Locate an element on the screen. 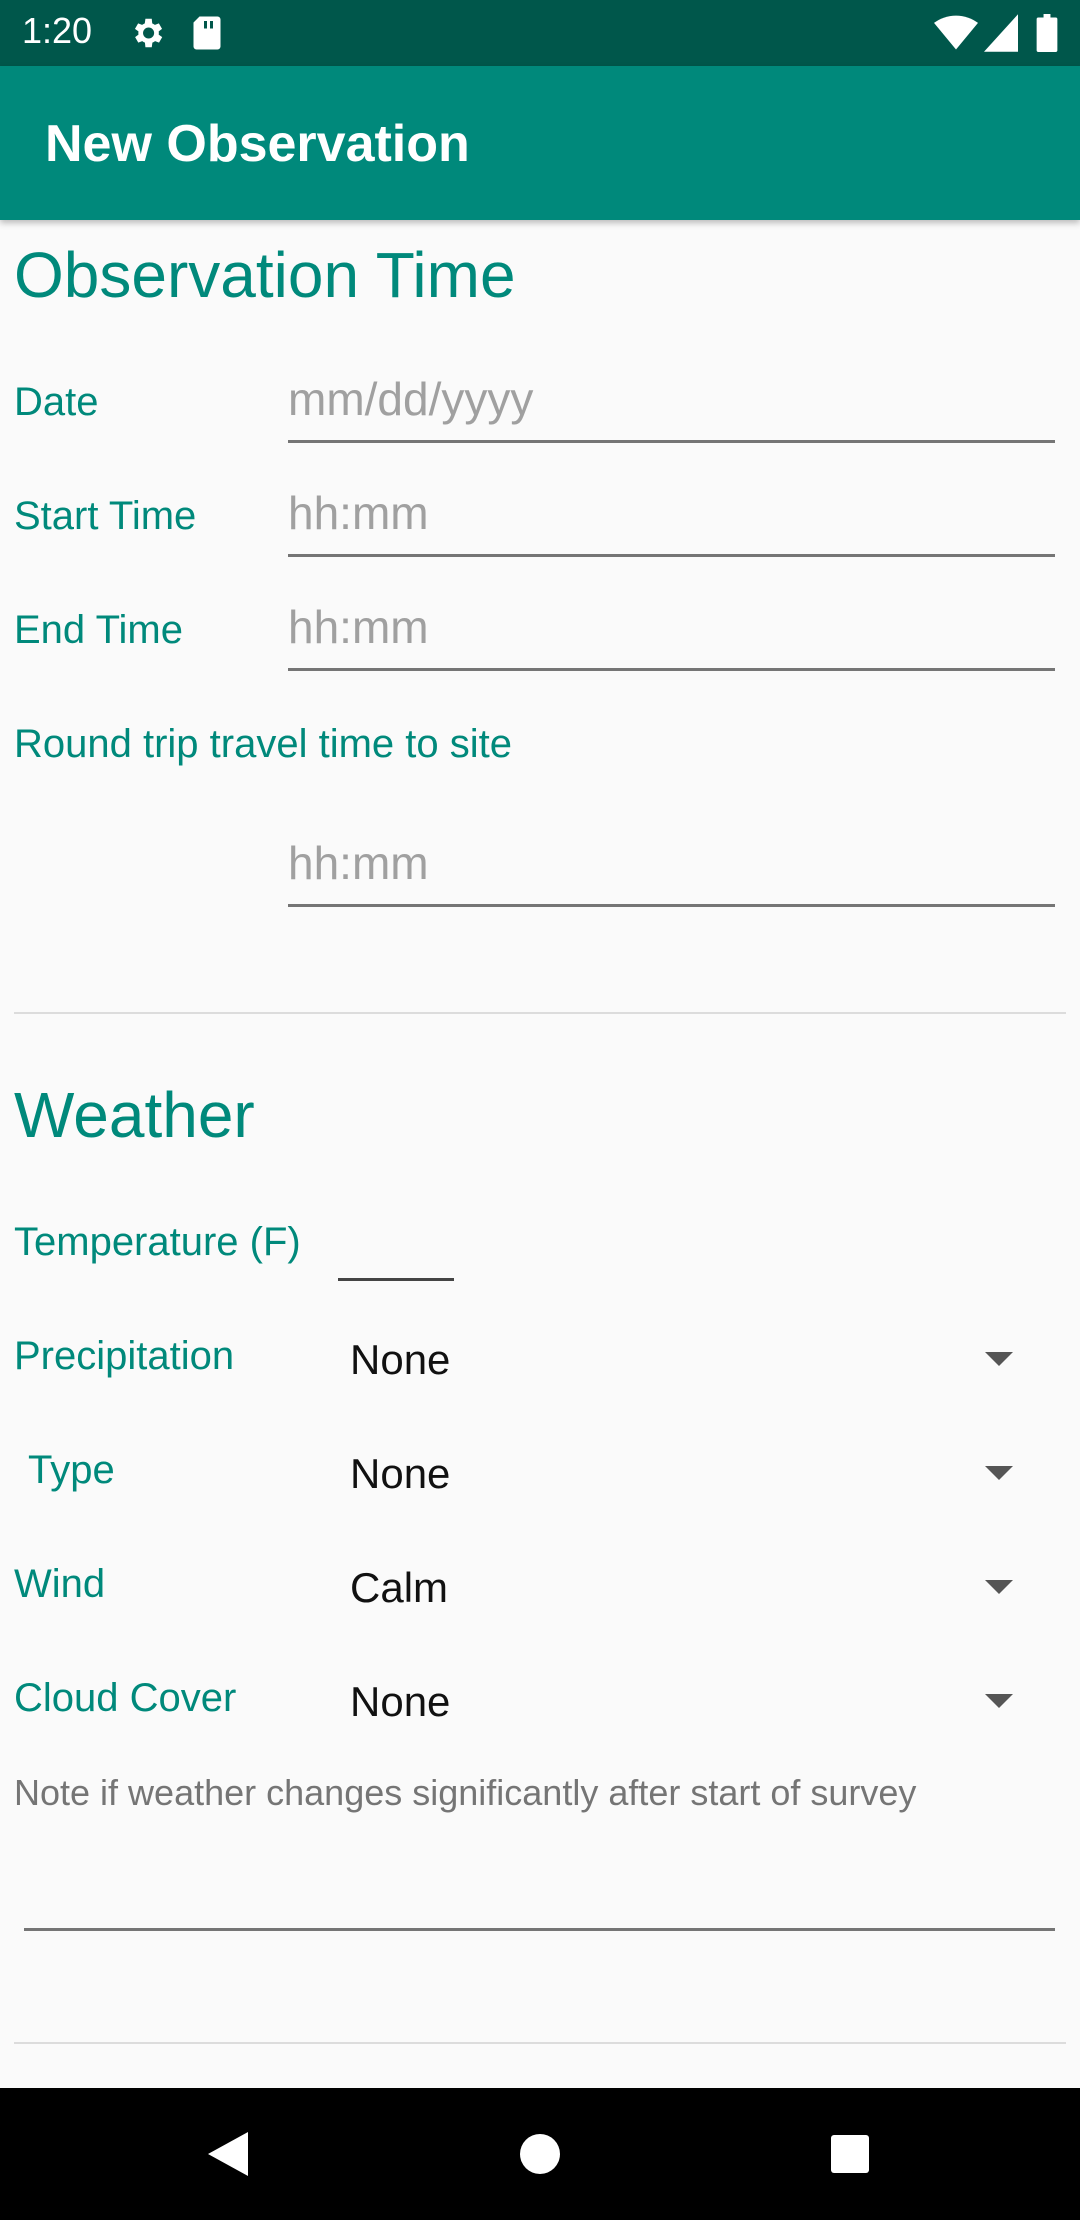 This screenshot has width=1080, height=2220. wind-spinner: Calm is located at coordinates (680, 1586).